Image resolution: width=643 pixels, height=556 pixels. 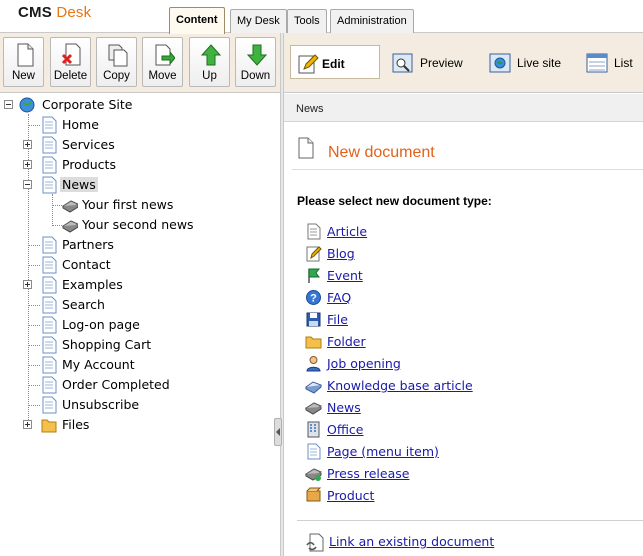 I want to click on tree-node-label: Home, so click(x=80, y=124).